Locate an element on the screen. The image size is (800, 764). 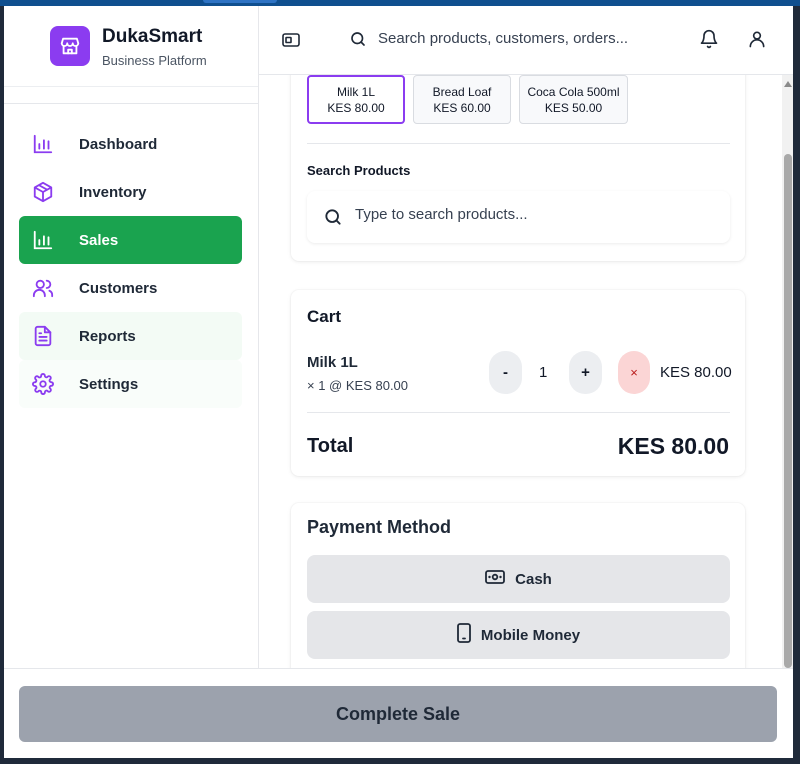
sidebar-item-label: Reports is located at coordinates (107, 336).